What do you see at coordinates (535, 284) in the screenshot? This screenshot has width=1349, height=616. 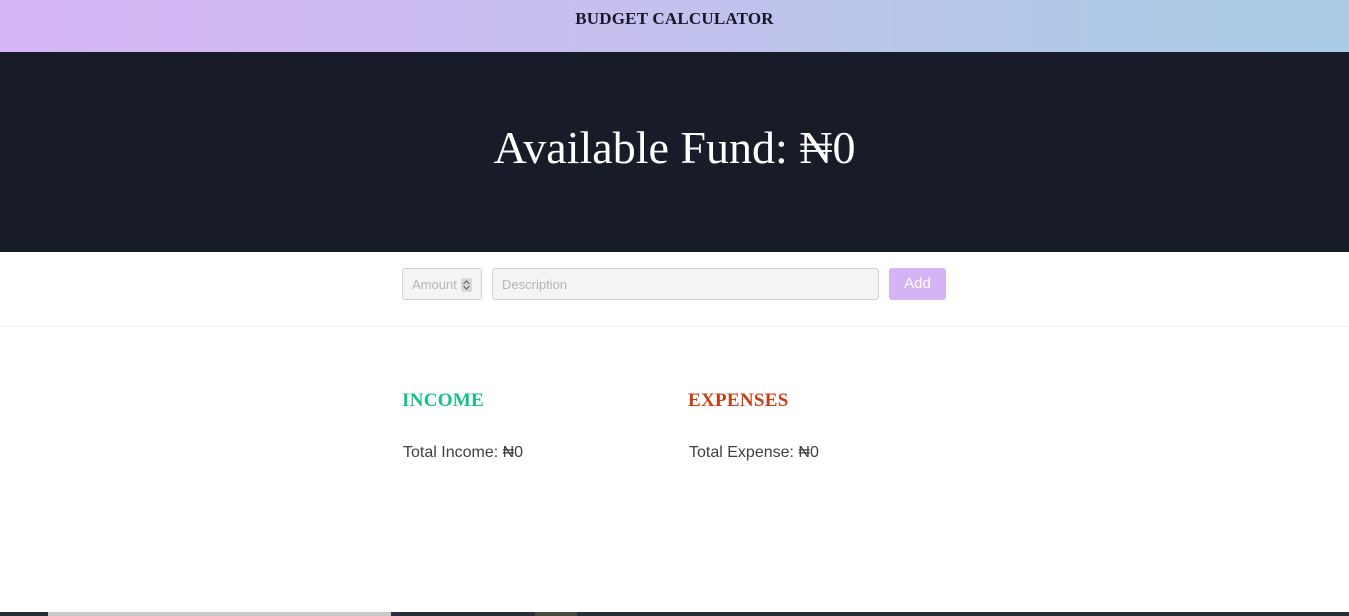 I see `description-placeholder: Description` at bounding box center [535, 284].